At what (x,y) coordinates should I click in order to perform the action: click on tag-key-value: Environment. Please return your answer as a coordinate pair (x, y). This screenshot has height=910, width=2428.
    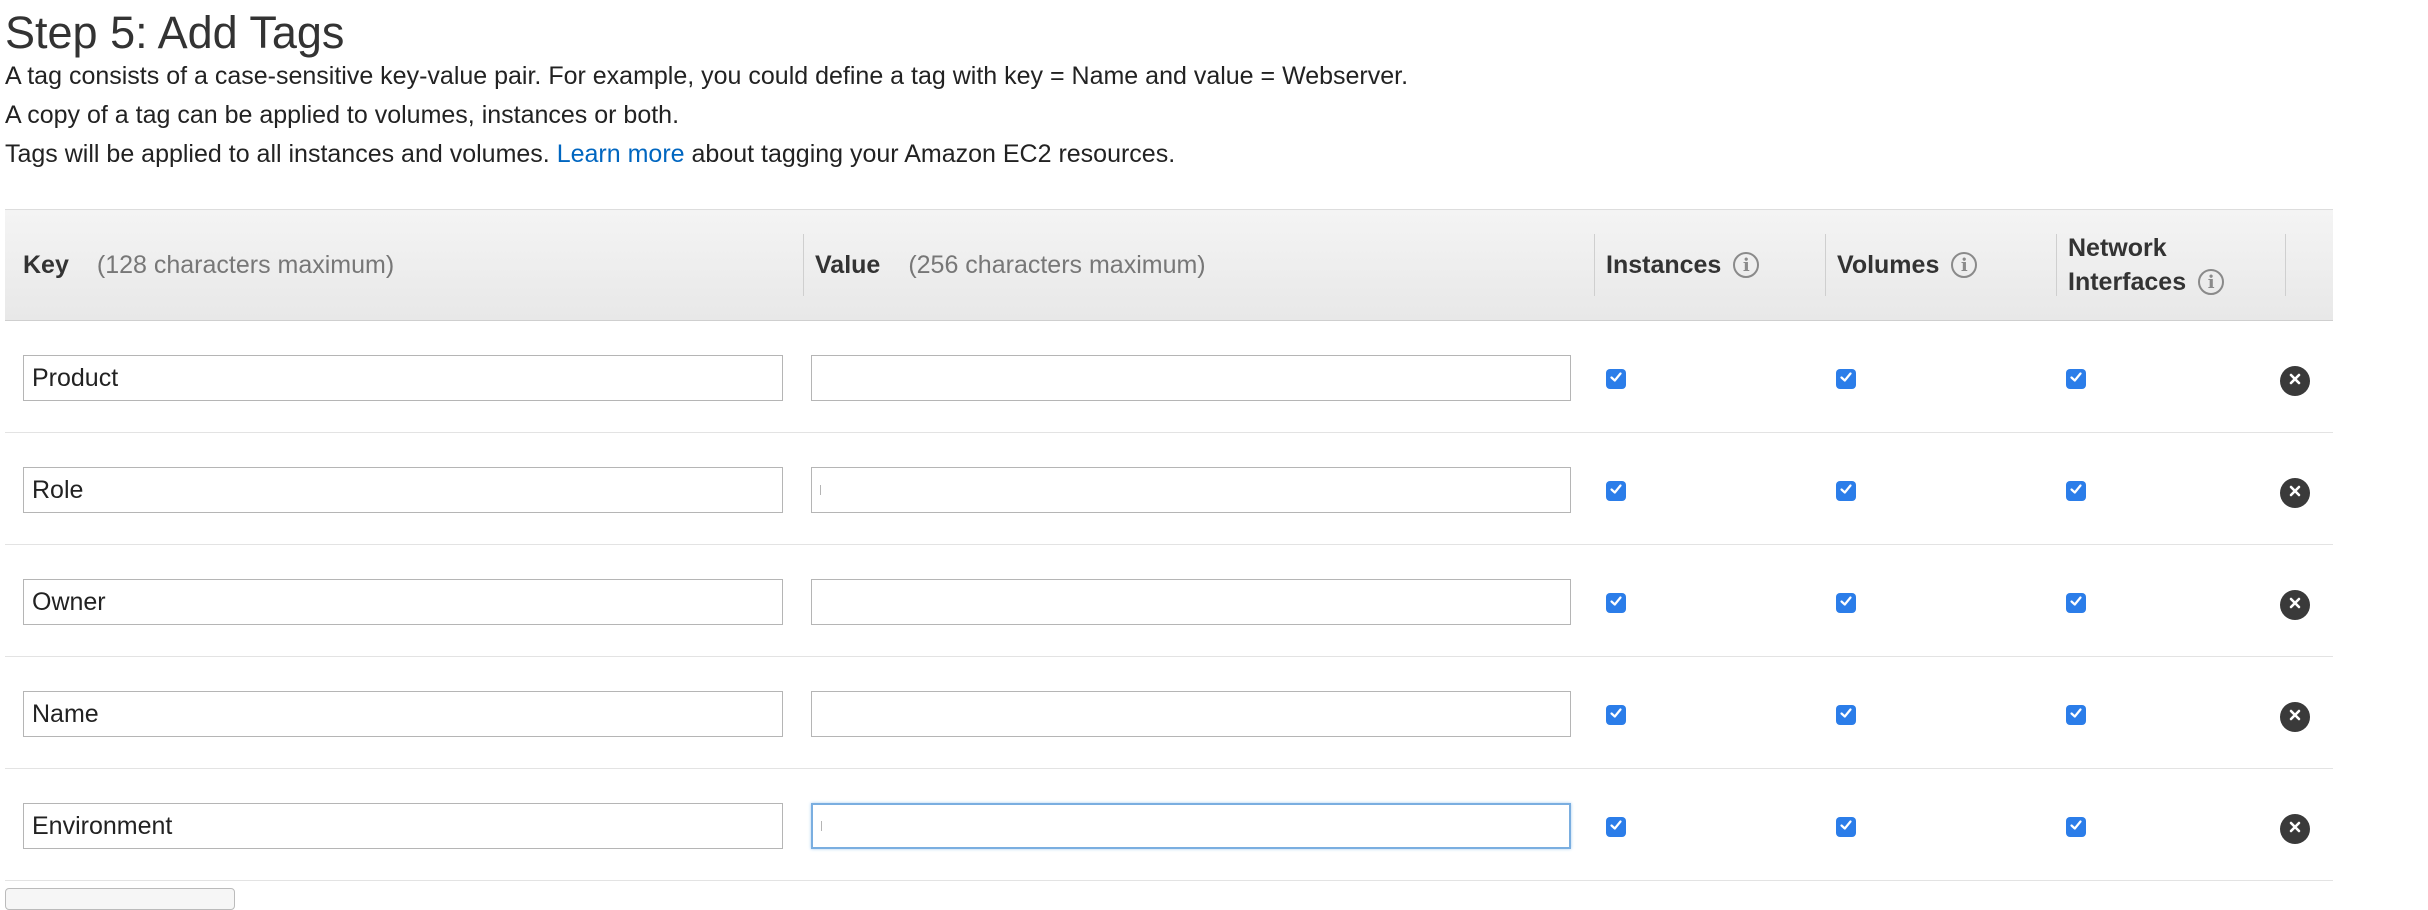
    Looking at the image, I should click on (102, 825).